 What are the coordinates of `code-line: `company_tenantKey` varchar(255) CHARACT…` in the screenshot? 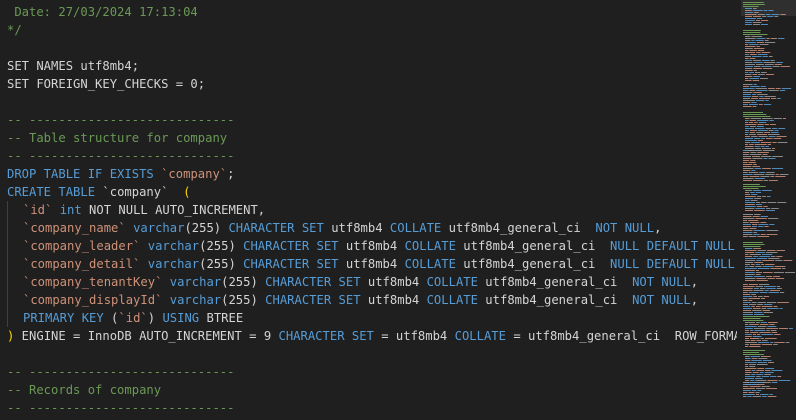 It's located at (372, 282).